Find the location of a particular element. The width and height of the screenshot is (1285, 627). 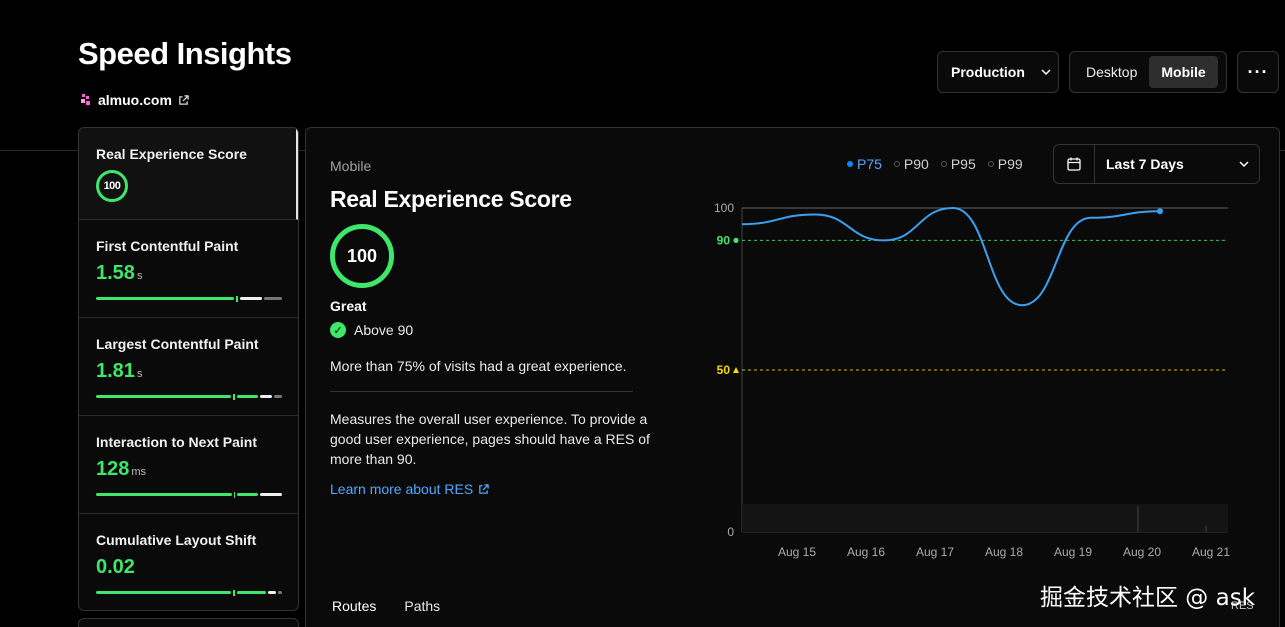

device-label: Mobile is located at coordinates (351, 166).